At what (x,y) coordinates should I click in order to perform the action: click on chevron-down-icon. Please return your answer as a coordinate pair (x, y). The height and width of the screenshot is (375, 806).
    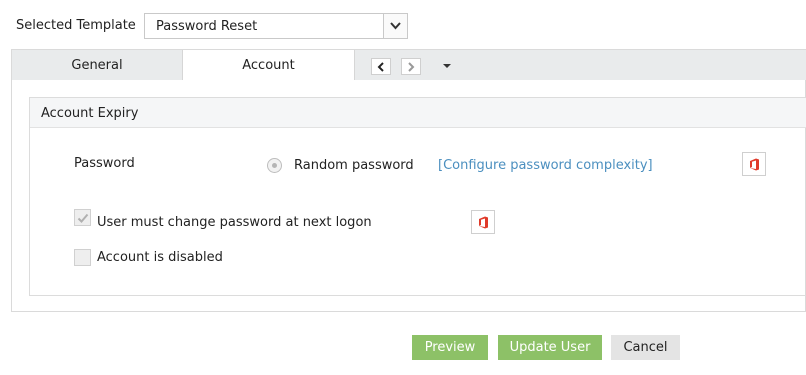
    Looking at the image, I should click on (395, 26).